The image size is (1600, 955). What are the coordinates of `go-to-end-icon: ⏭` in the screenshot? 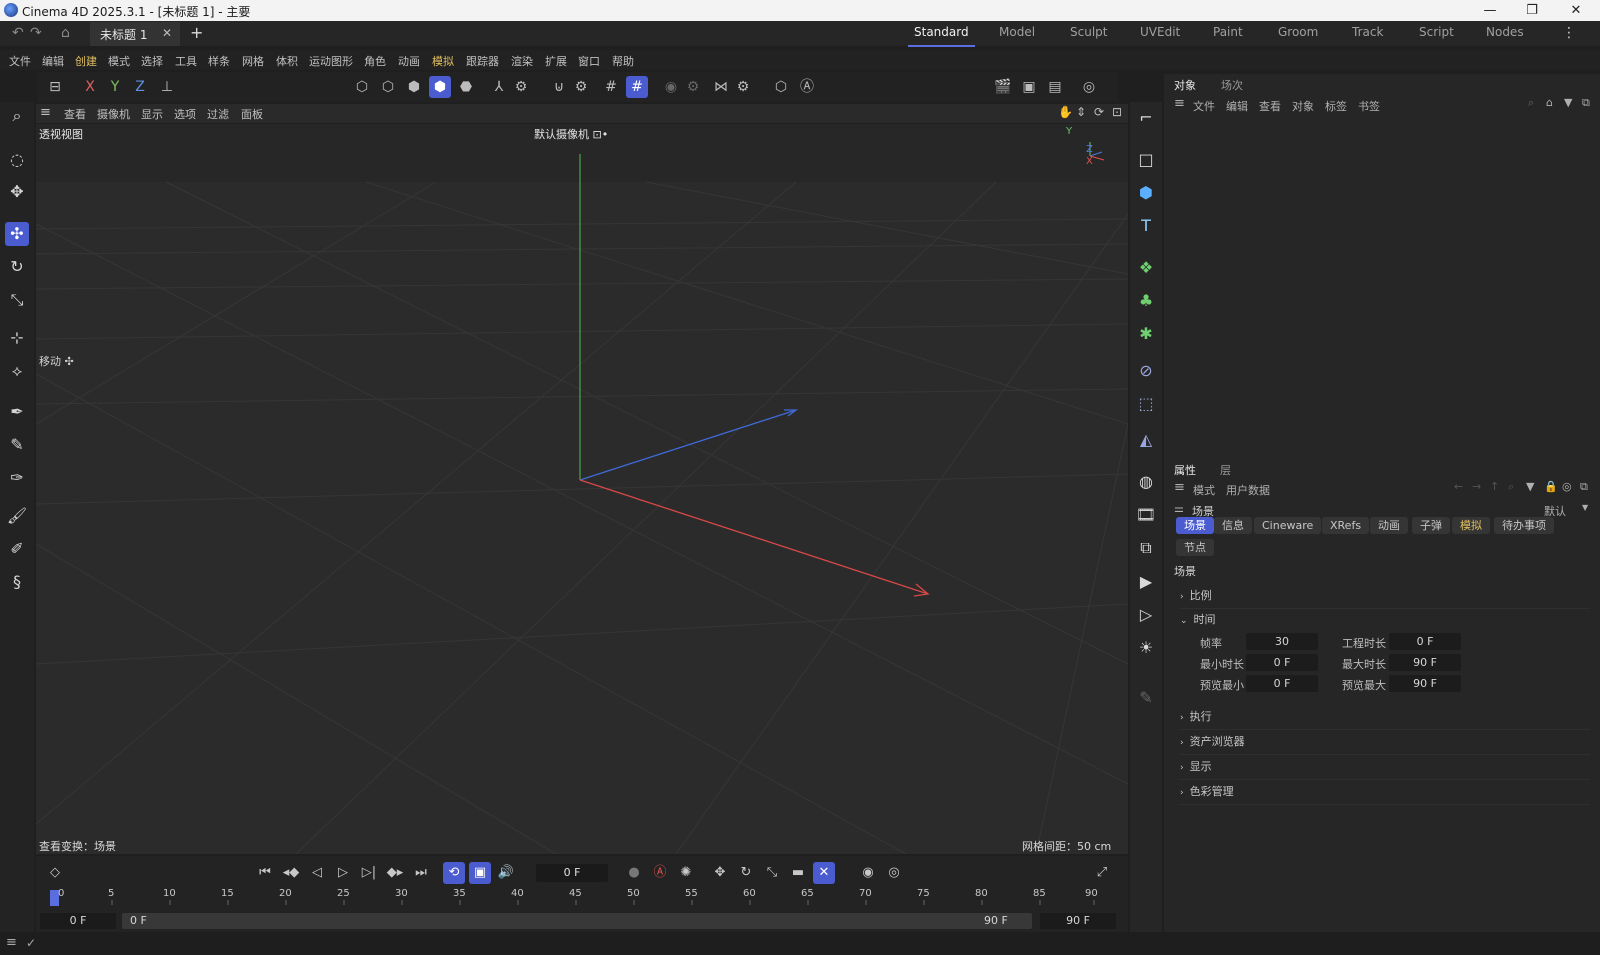 It's located at (421, 873).